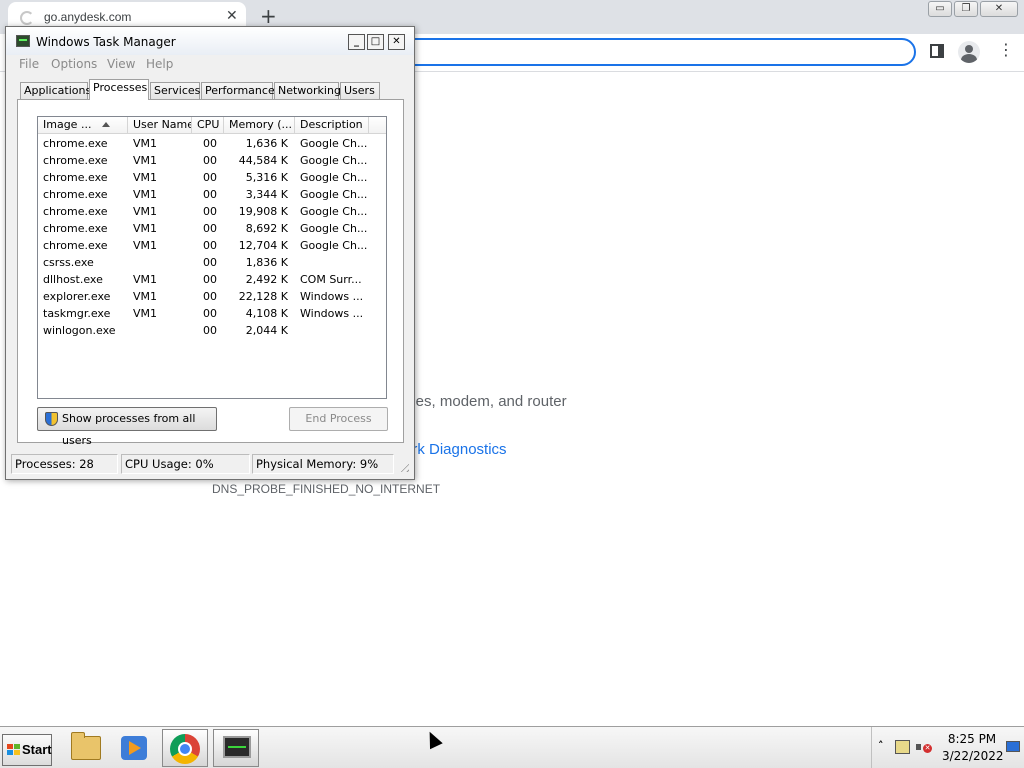 This screenshot has height=768, width=1024. What do you see at coordinates (185, 464) in the screenshot?
I see `status-cpu-usage: CPU Usage: 0%` at bounding box center [185, 464].